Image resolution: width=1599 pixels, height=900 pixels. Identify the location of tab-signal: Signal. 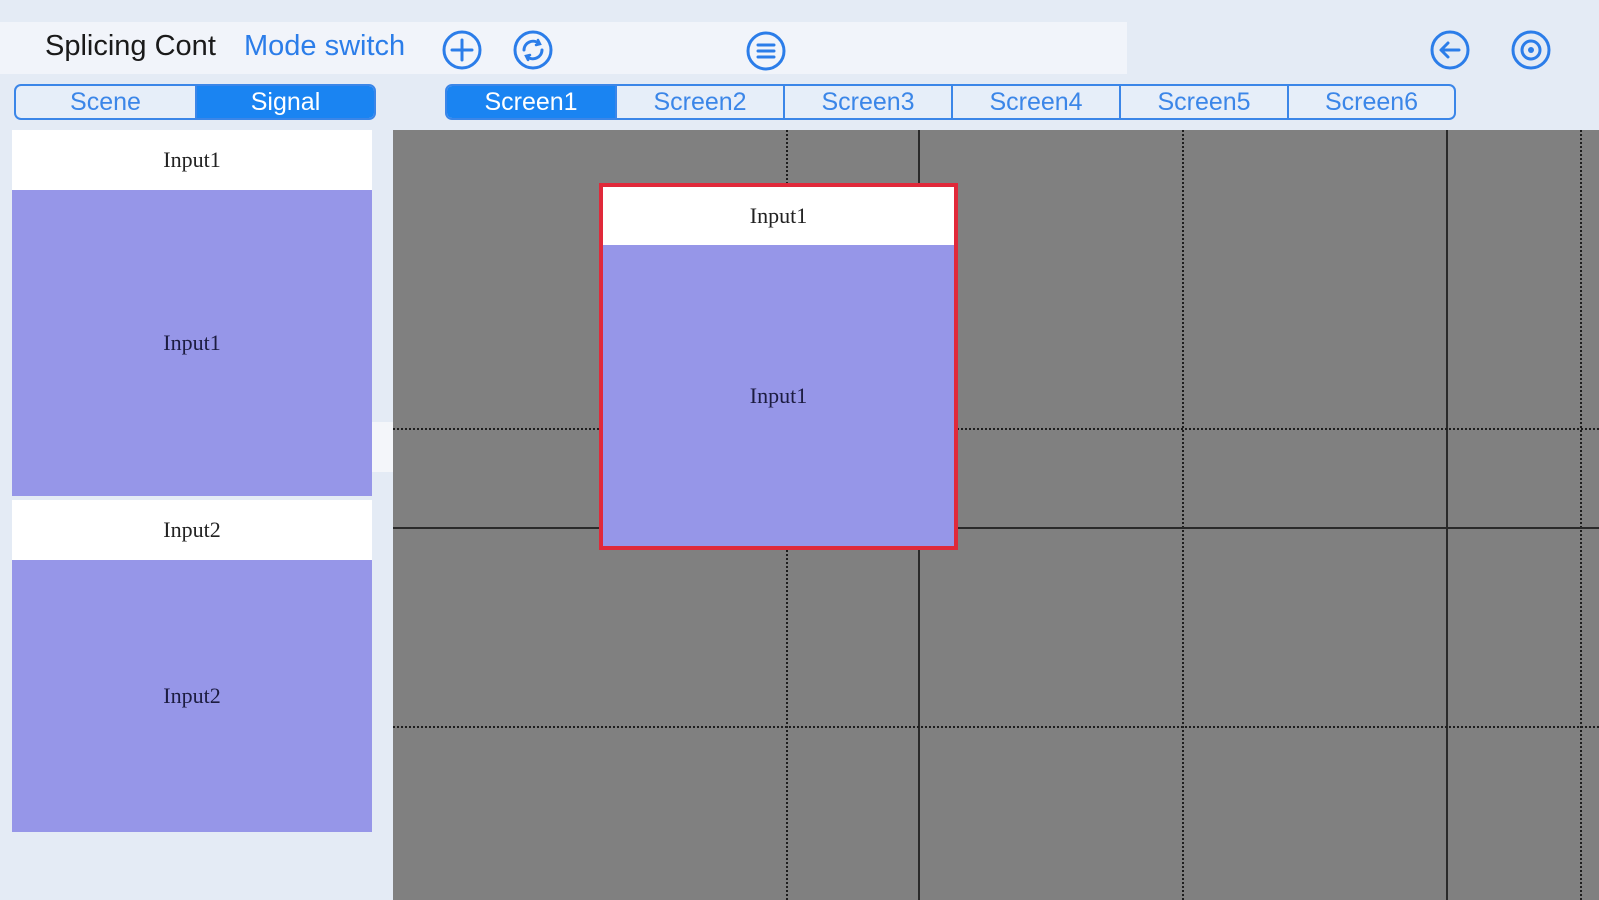
(284, 102).